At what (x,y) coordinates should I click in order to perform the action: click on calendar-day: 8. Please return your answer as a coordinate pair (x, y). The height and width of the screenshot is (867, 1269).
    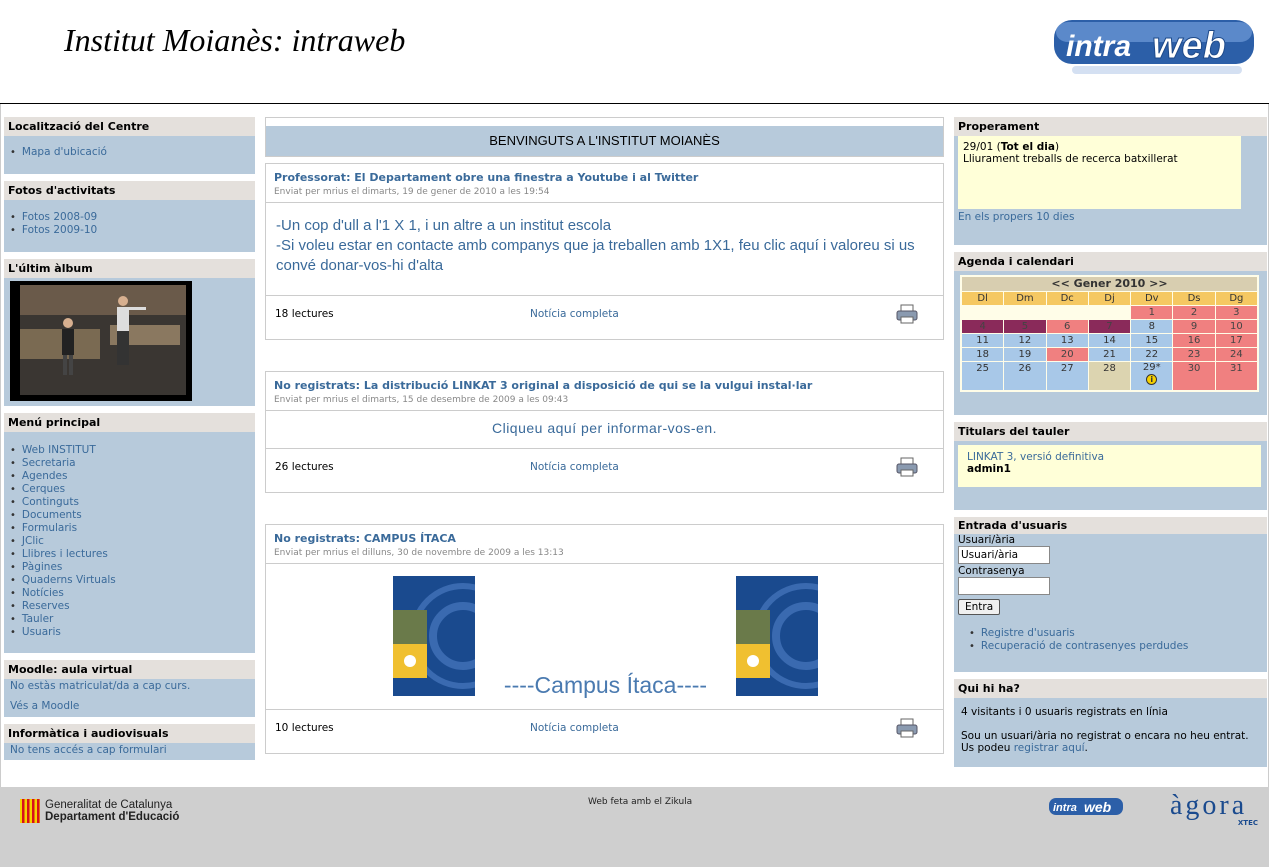
    Looking at the image, I should click on (1152, 326).